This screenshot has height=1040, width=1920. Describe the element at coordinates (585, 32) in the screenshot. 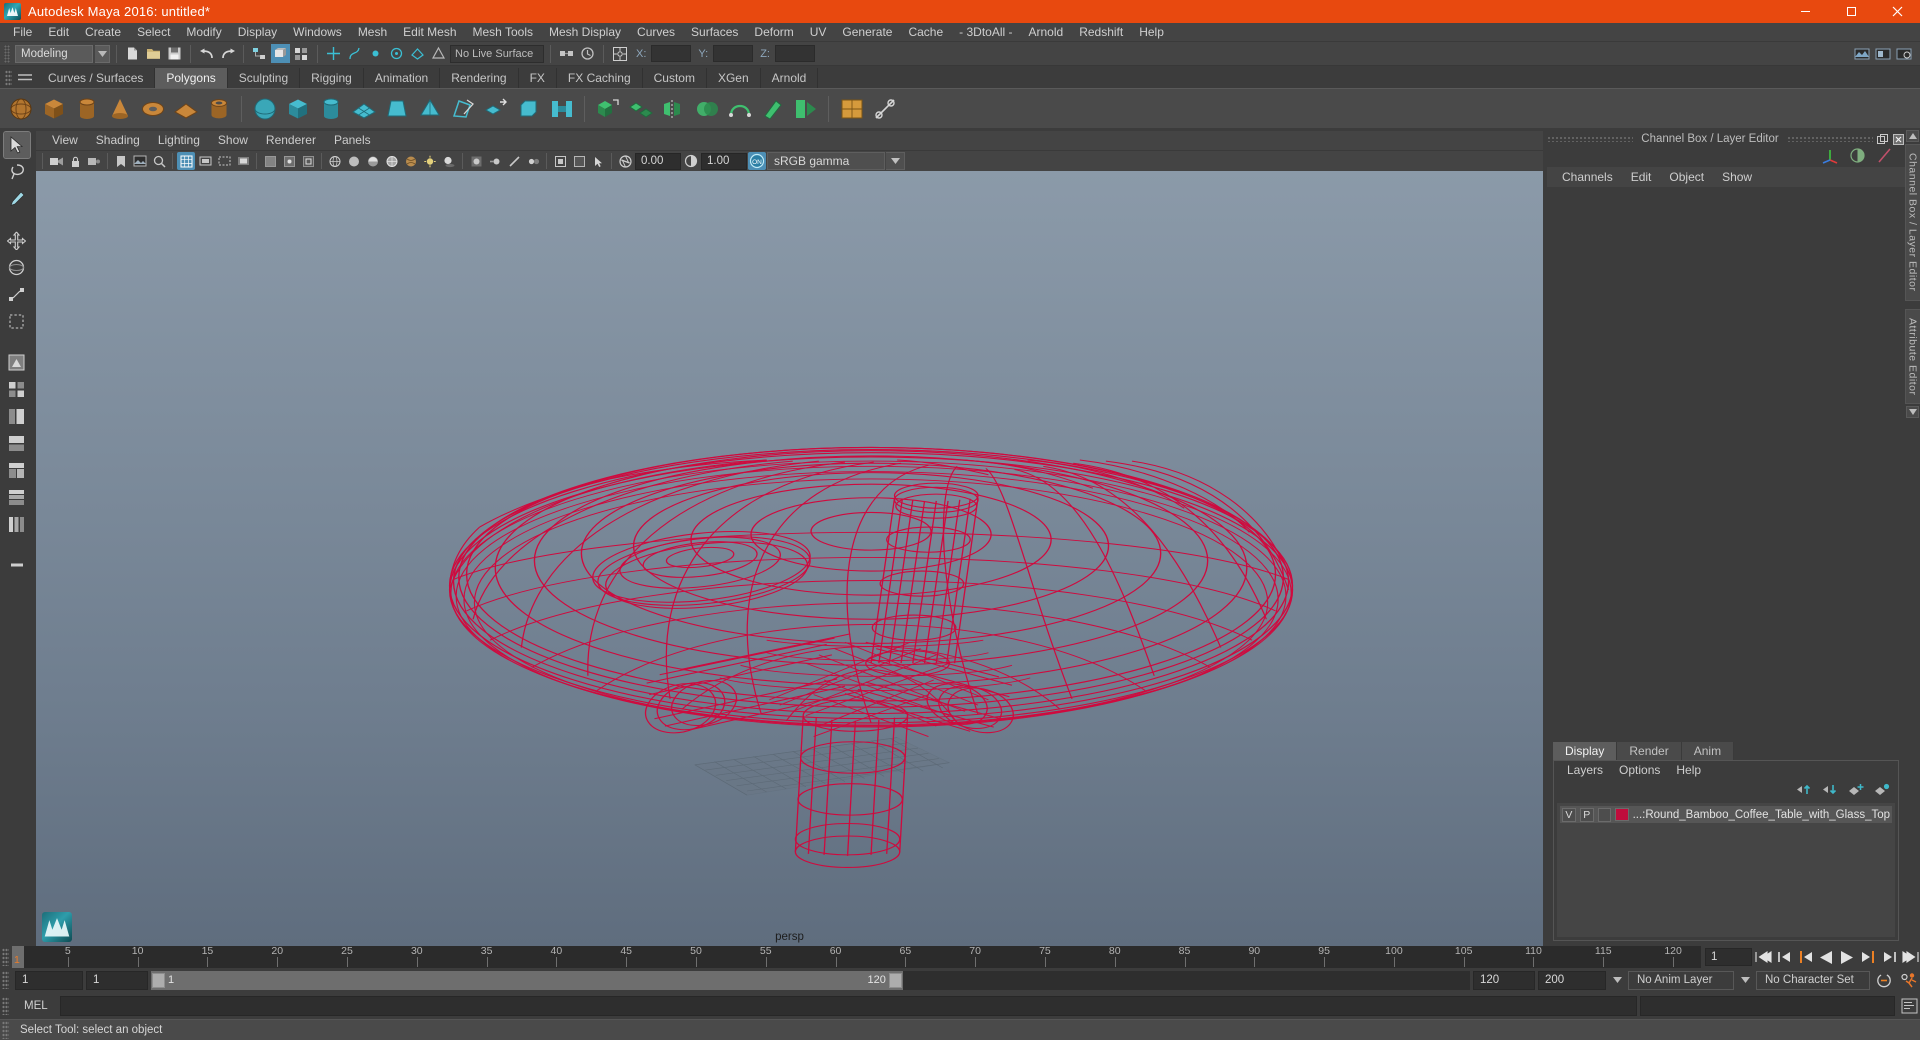

I see `menu-item-mesh-display: Mesh Display` at that location.